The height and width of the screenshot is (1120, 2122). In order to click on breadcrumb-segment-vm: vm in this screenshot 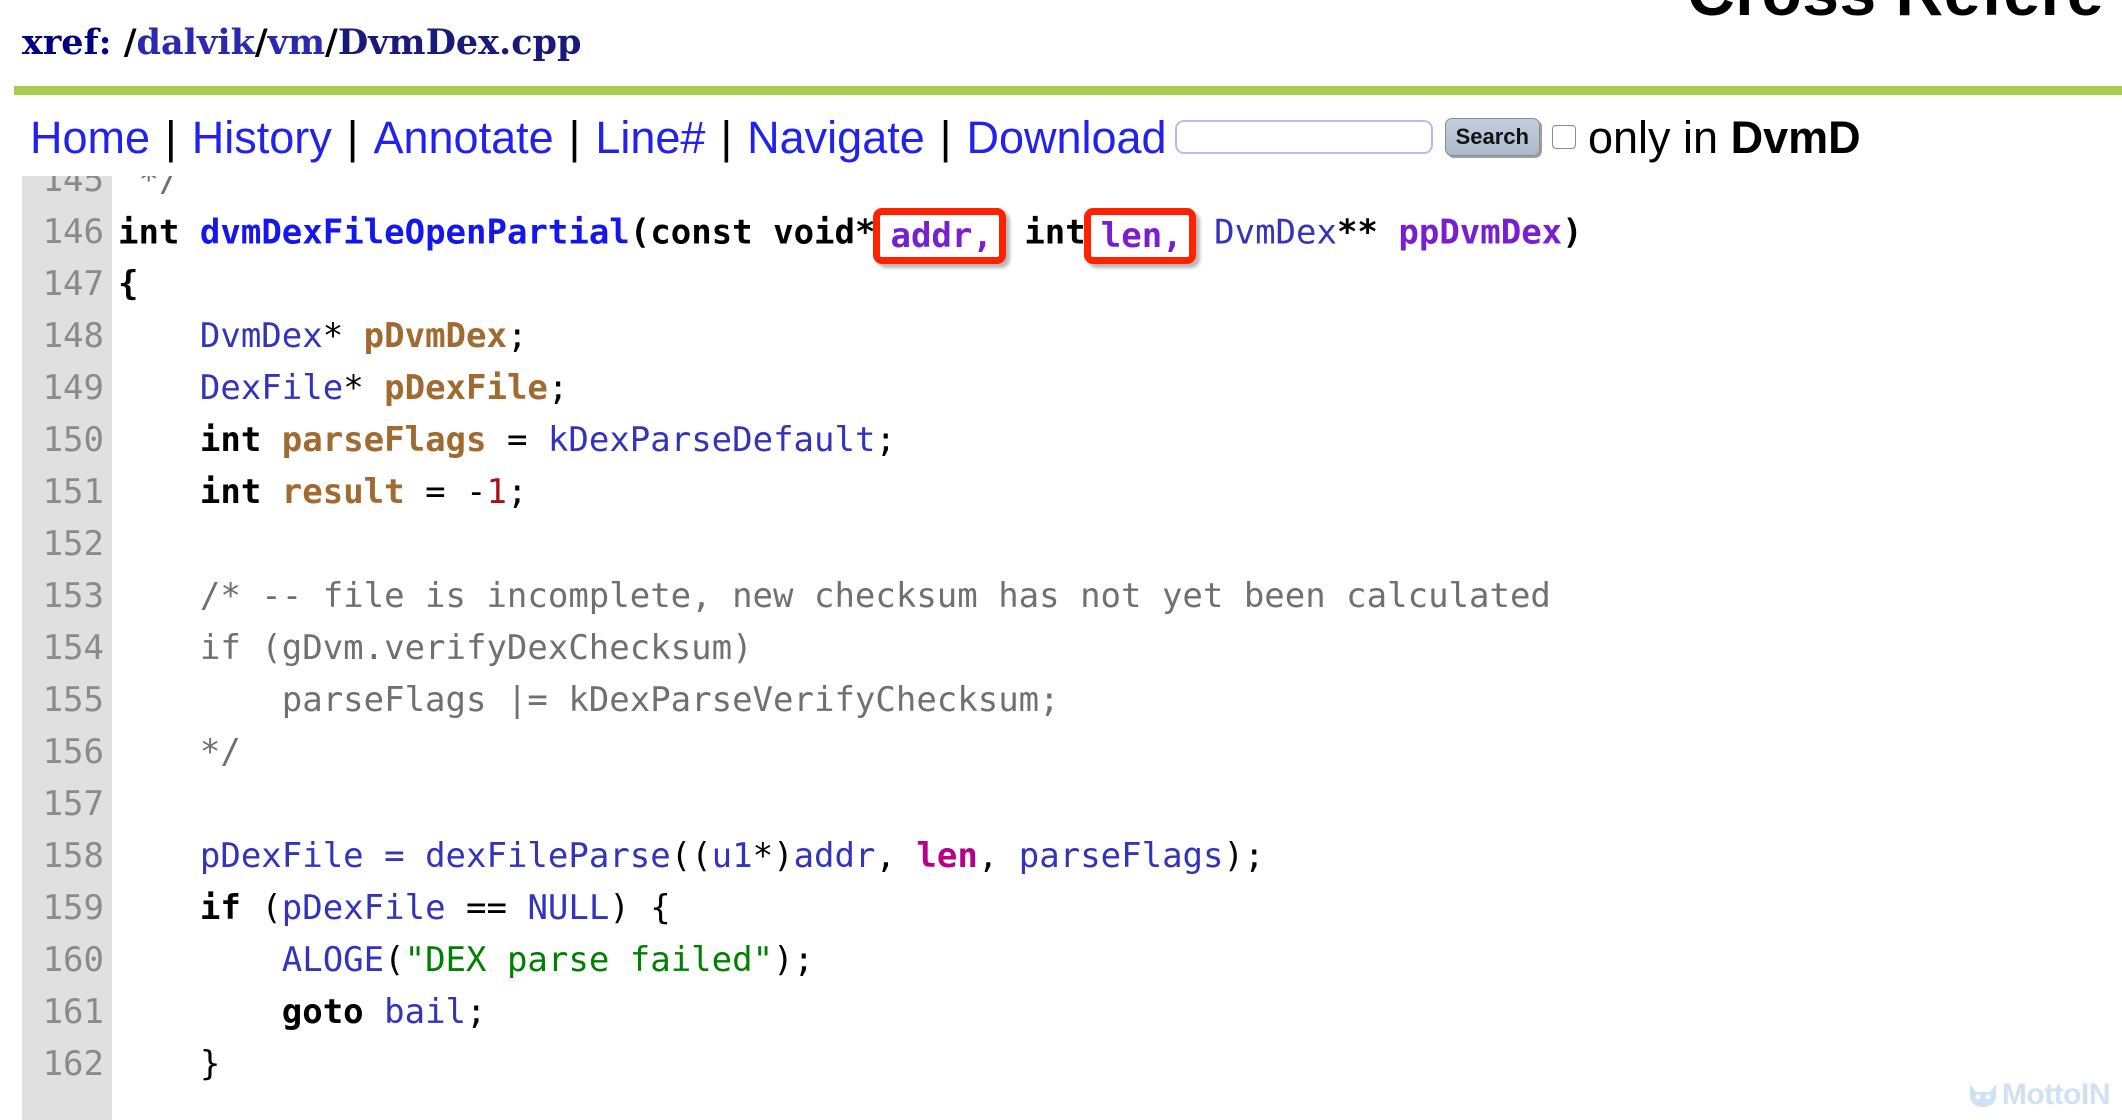, I will do `click(296, 42)`.